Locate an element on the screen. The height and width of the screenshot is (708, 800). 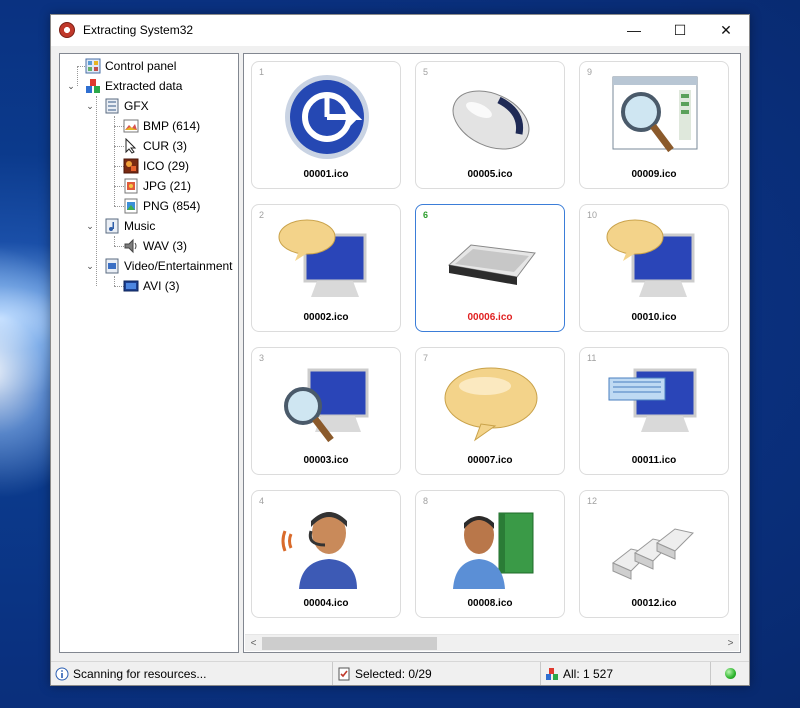
tile-00004: 4 00004.ico is located at coordinates (326, 554).